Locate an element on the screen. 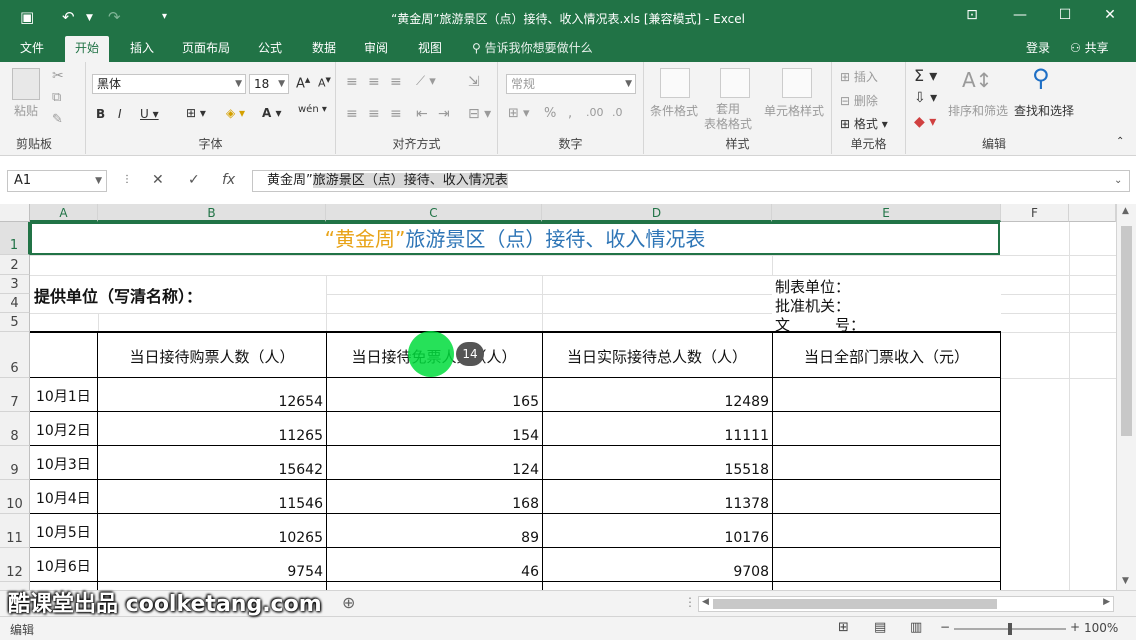 The image size is (1136, 640). tab-review: 审阅 is located at coordinates (376, 49).